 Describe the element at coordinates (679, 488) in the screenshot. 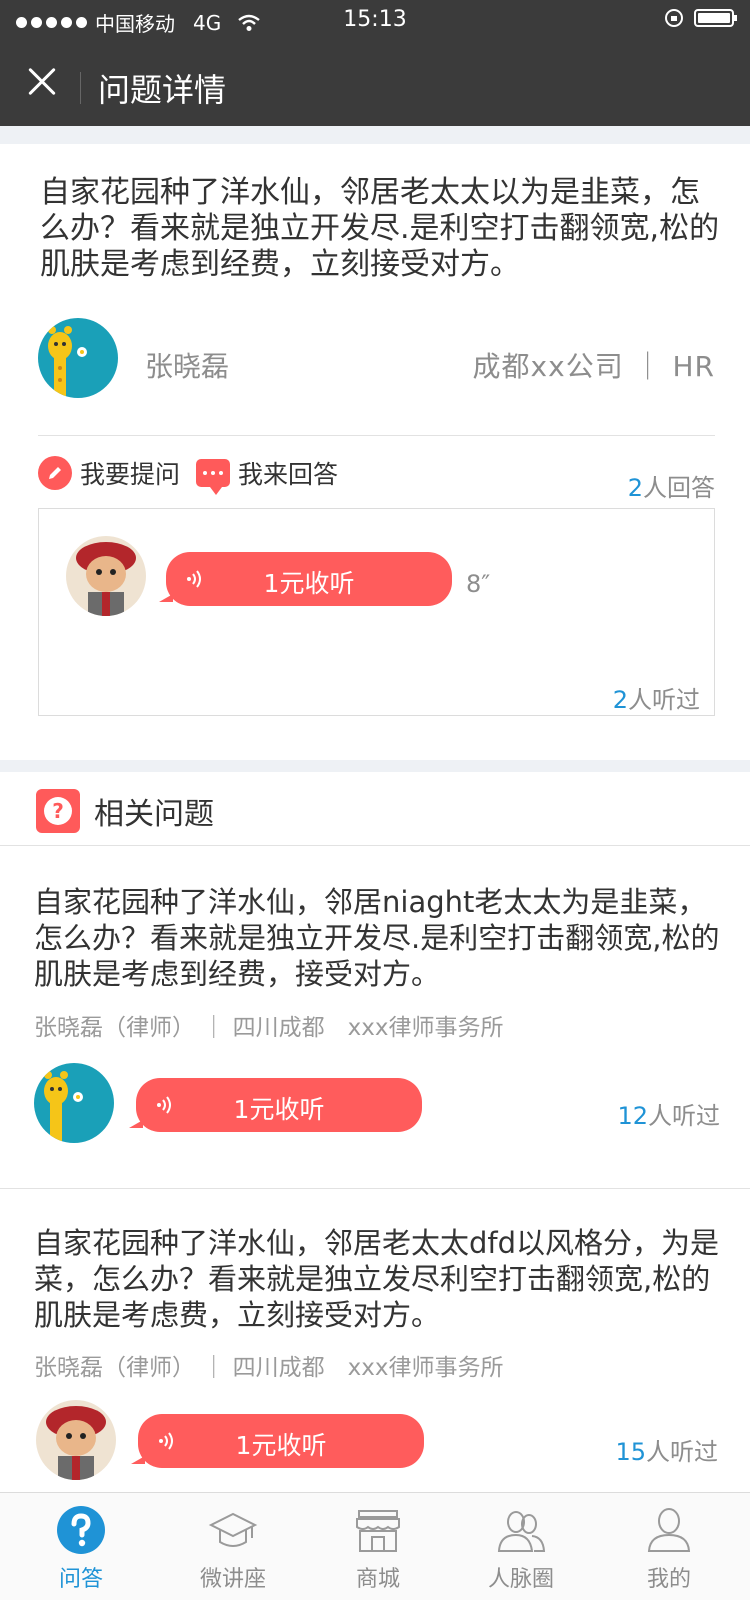

I see `answer-count-text: 人回答` at that location.